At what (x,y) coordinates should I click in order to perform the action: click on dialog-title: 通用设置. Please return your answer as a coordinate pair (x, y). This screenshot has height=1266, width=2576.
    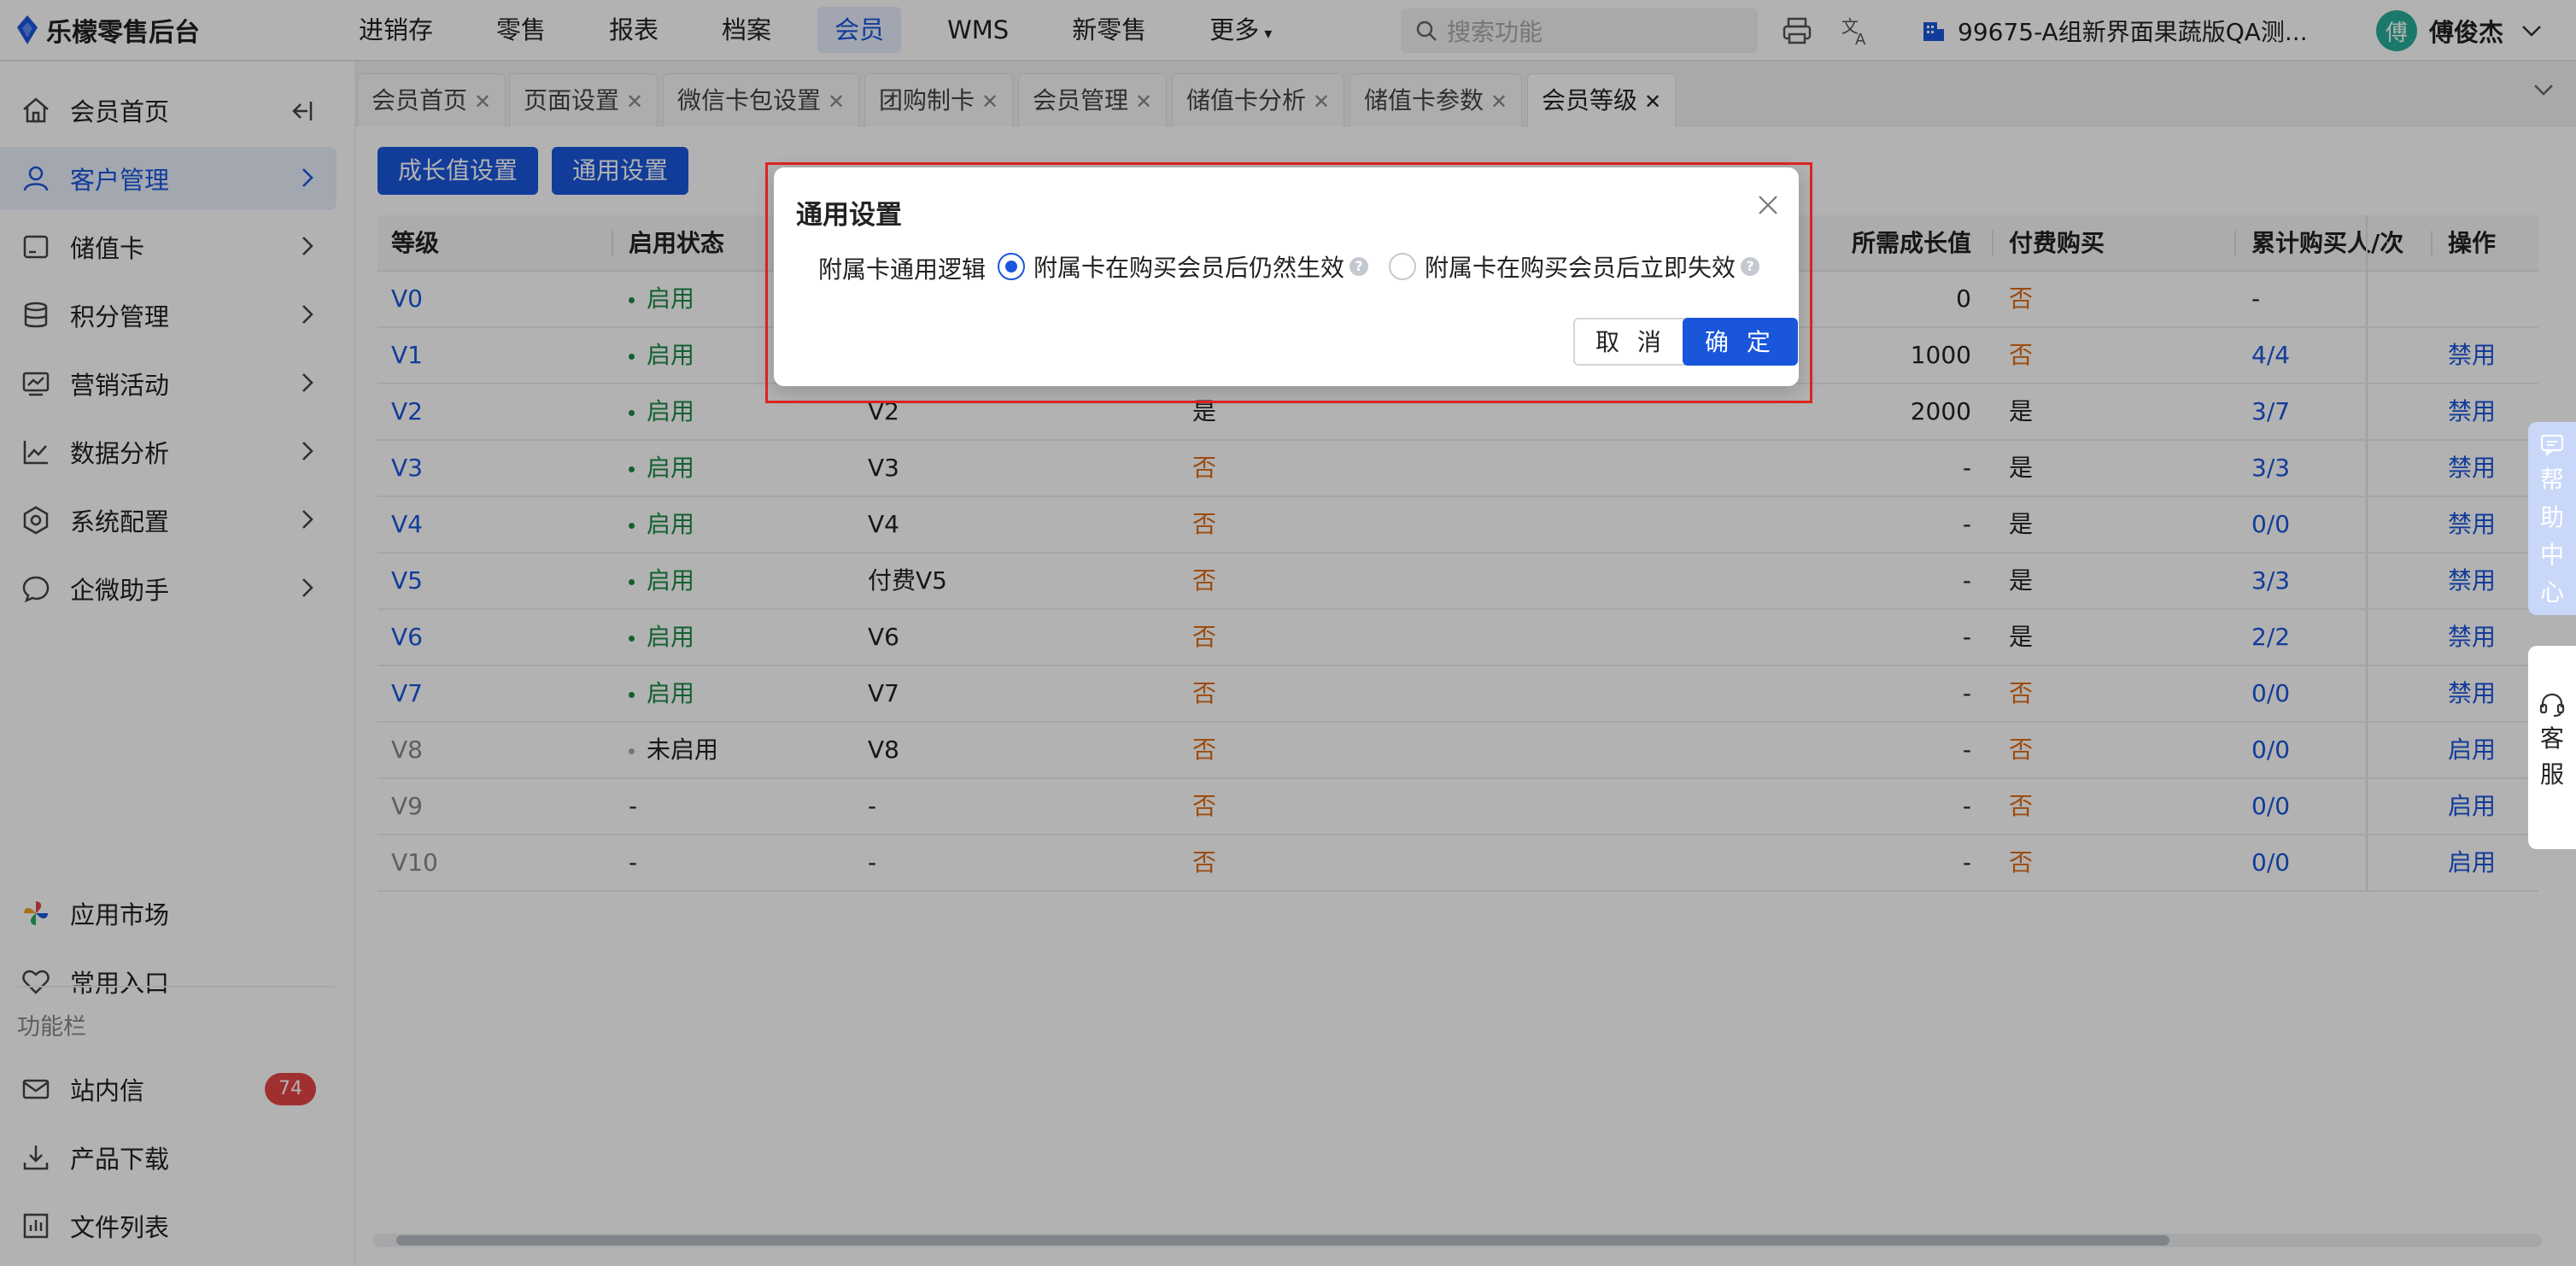
    Looking at the image, I should click on (849, 215).